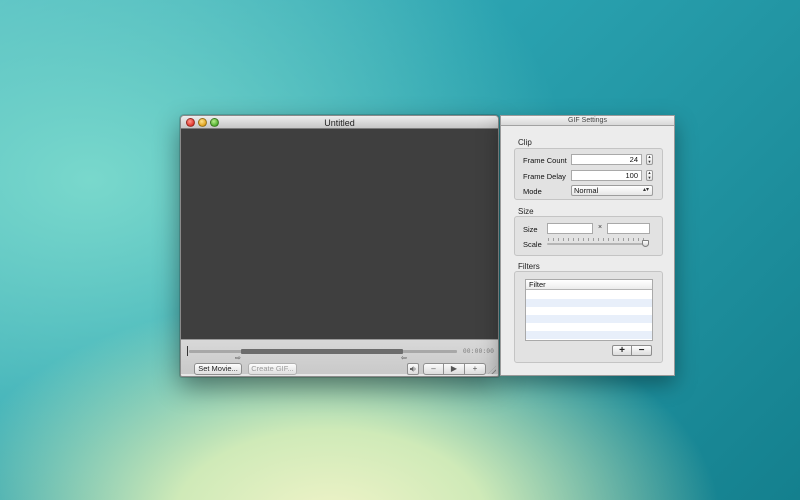  What do you see at coordinates (649, 159) in the screenshot?
I see `frame-count-stepper-icon: ▲ ▼` at bounding box center [649, 159].